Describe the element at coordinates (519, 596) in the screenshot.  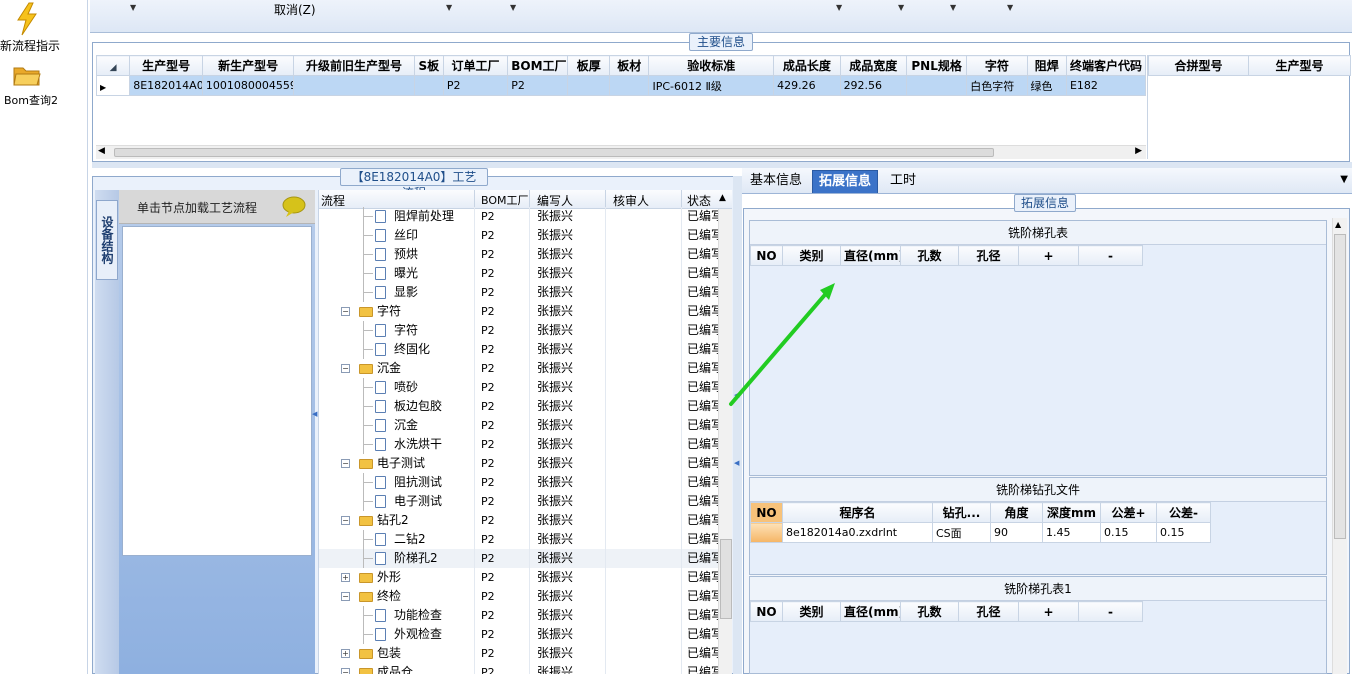
I see `tree-row: − 终检 P2 张振兴 已编写` at that location.